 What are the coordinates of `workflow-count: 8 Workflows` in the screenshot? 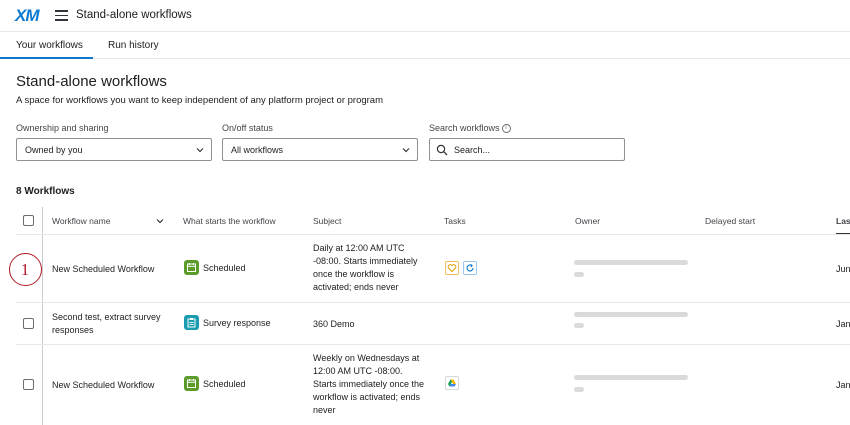 It's located at (45, 191).